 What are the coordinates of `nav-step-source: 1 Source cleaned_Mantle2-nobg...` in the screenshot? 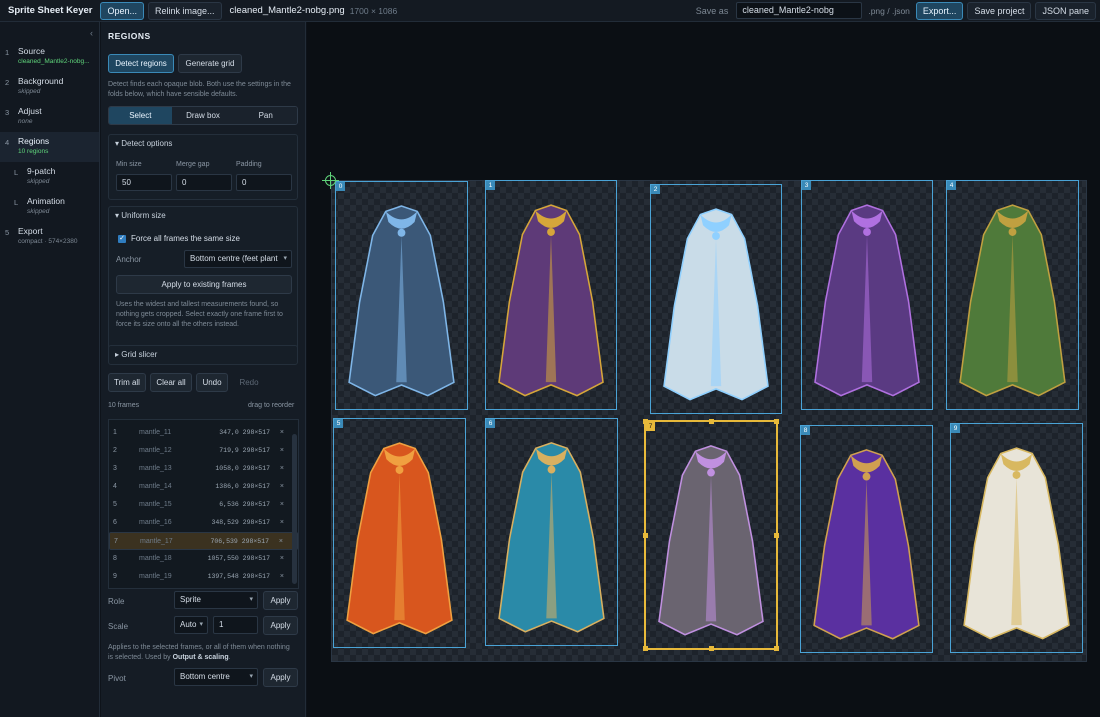 It's located at (49, 57).